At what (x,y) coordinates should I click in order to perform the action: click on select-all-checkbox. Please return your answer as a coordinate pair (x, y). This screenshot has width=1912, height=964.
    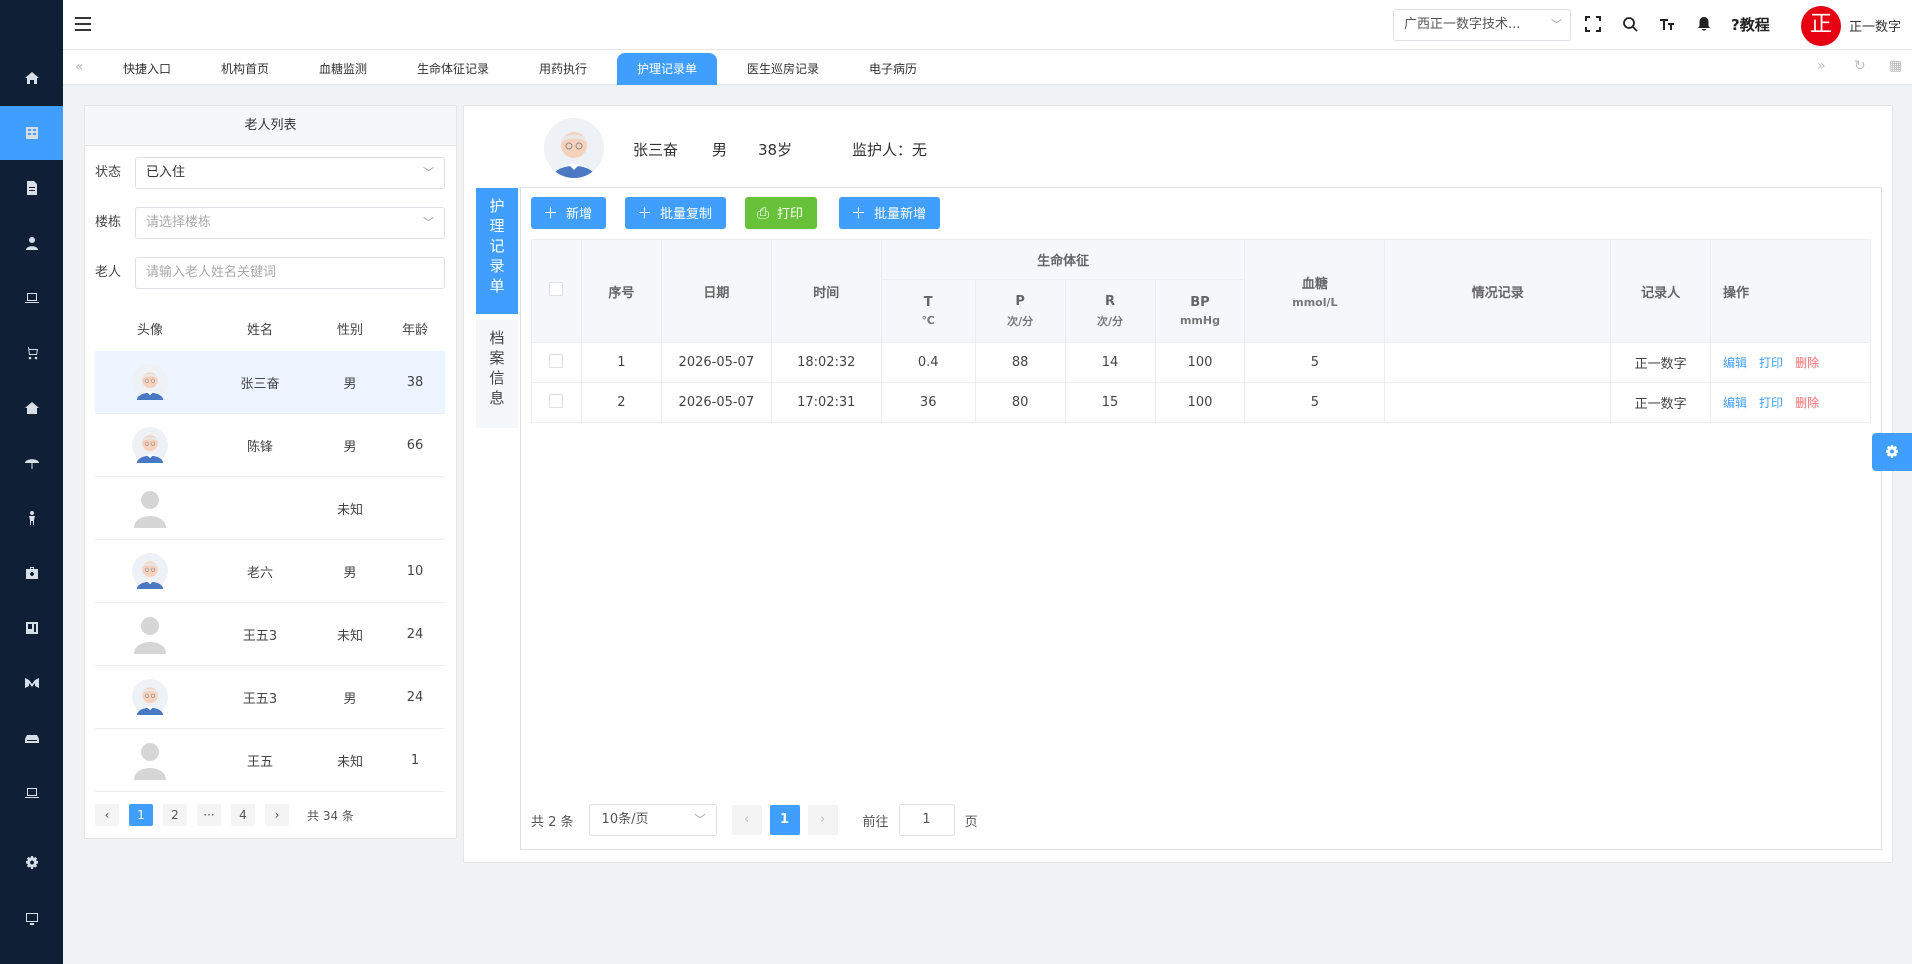
    Looking at the image, I should click on (556, 289).